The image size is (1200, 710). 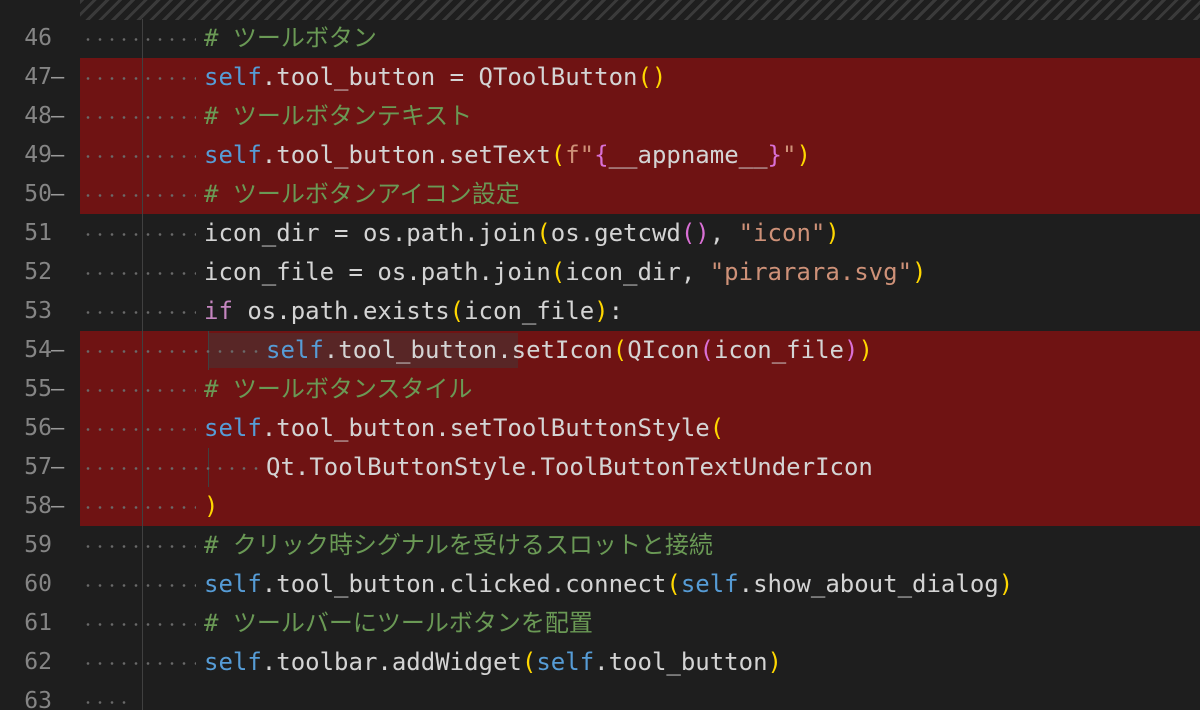 I want to click on code-line: 59 # クリック時シグナルを受けるスロットと接続, so click(x=600, y=545).